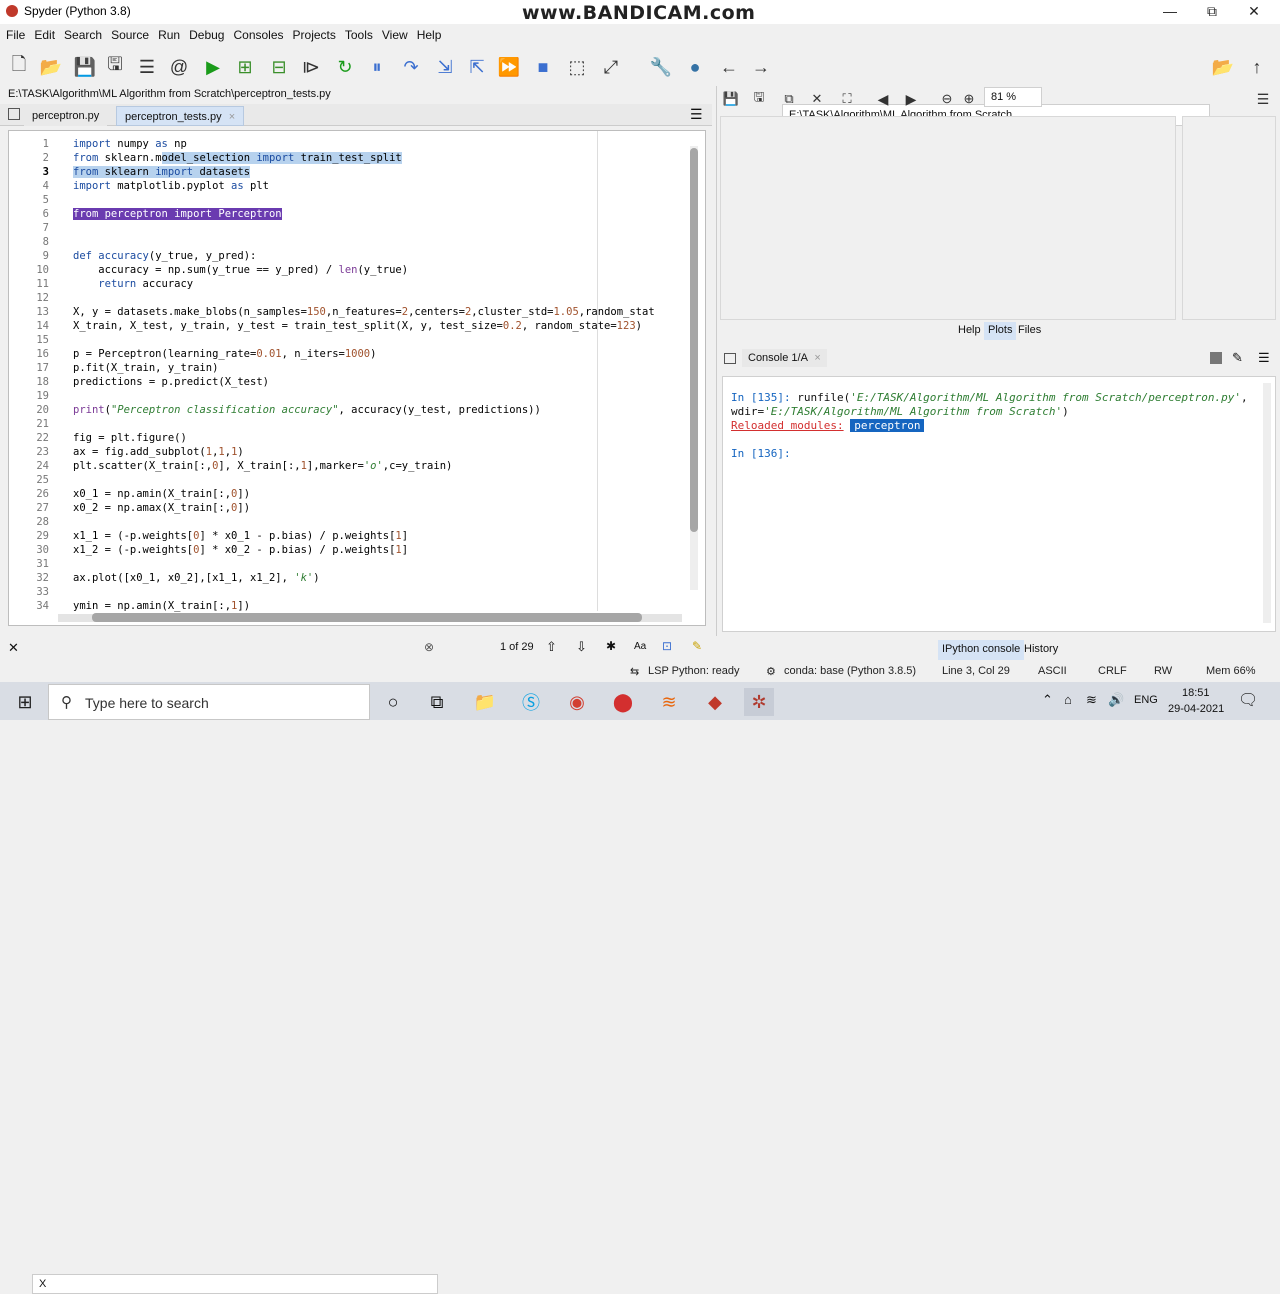 This screenshot has width=1280, height=1294. I want to click on tab-help: Help, so click(969, 331).